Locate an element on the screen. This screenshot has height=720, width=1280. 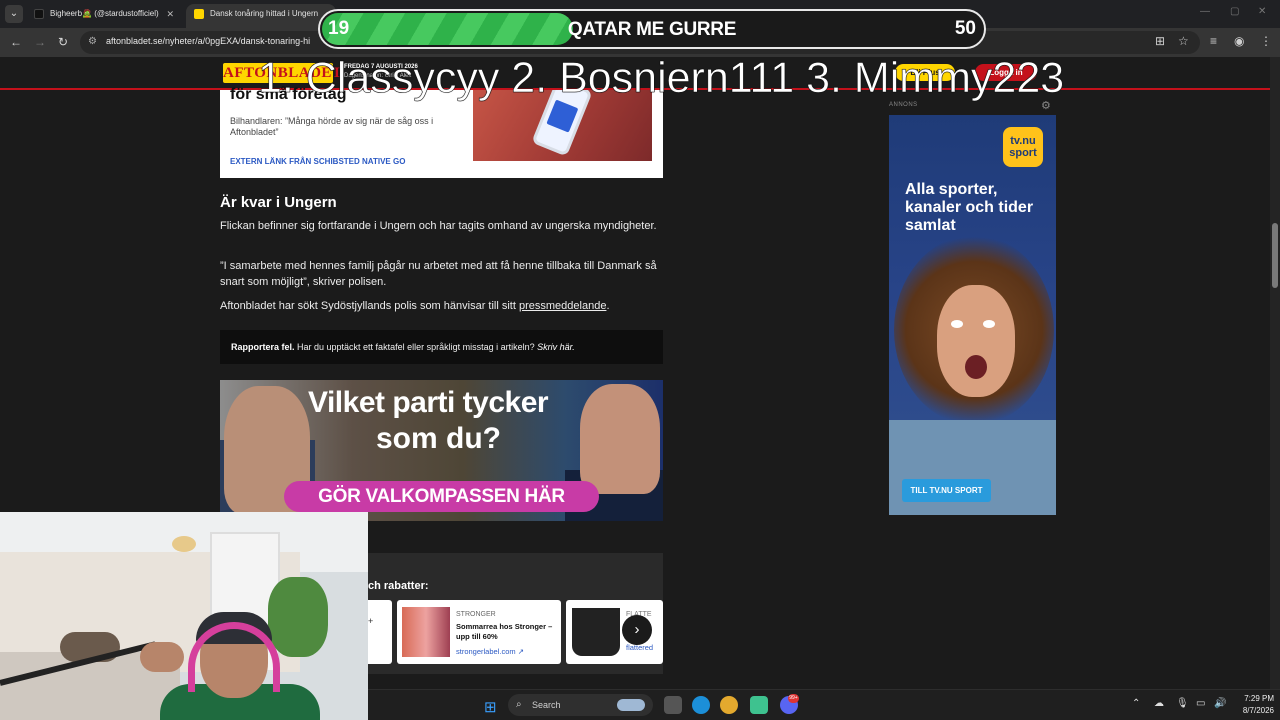
report-label: Rapportera fel. is located at coordinates (263, 347).